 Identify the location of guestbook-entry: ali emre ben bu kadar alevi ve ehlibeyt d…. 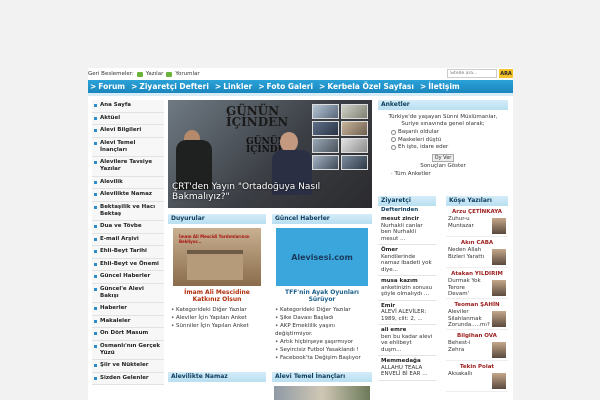
(407, 340).